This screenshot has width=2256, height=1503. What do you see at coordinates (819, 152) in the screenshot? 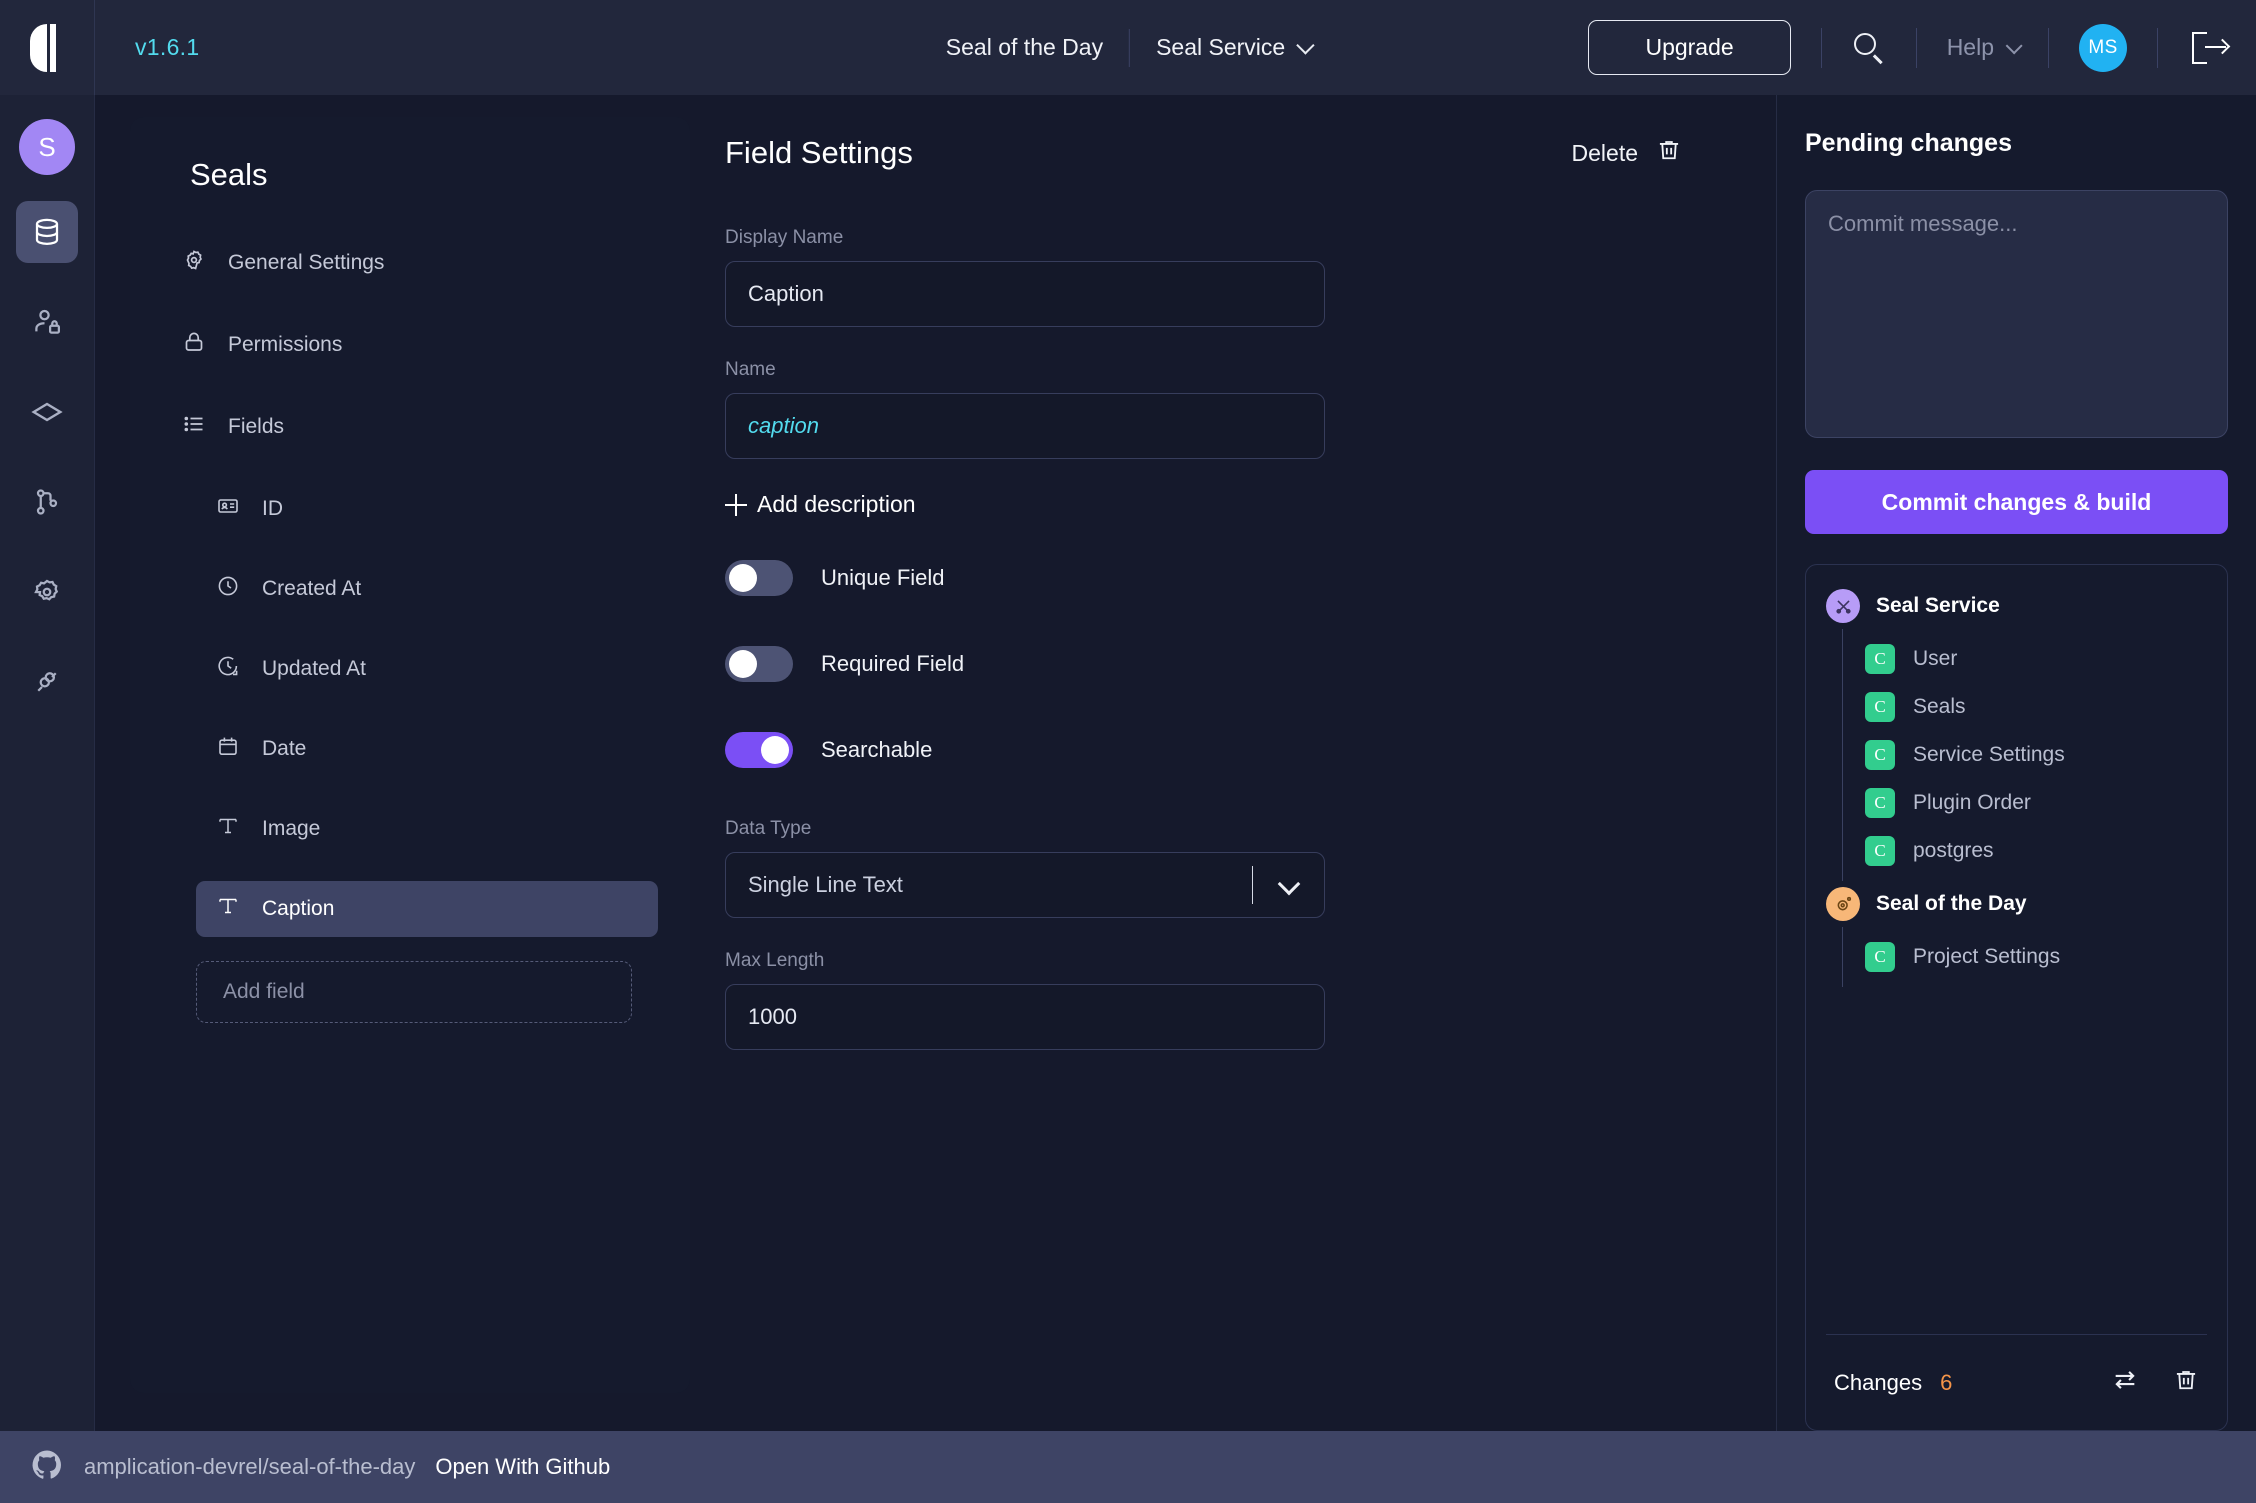
I see `field-settings-title: Field Settings` at bounding box center [819, 152].